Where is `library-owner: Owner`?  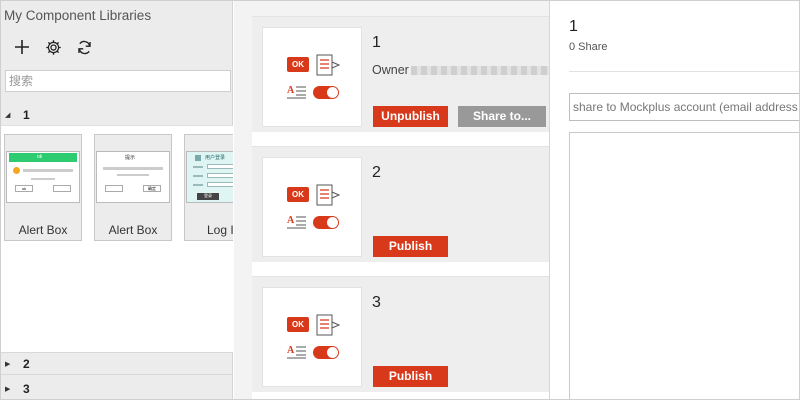 library-owner: Owner is located at coordinates (461, 70).